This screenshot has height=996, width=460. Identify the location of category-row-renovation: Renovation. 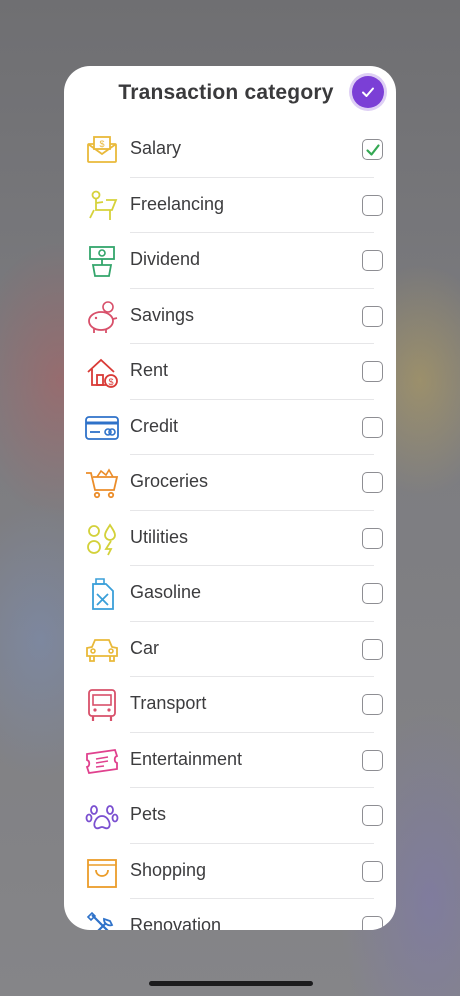
(230, 914).